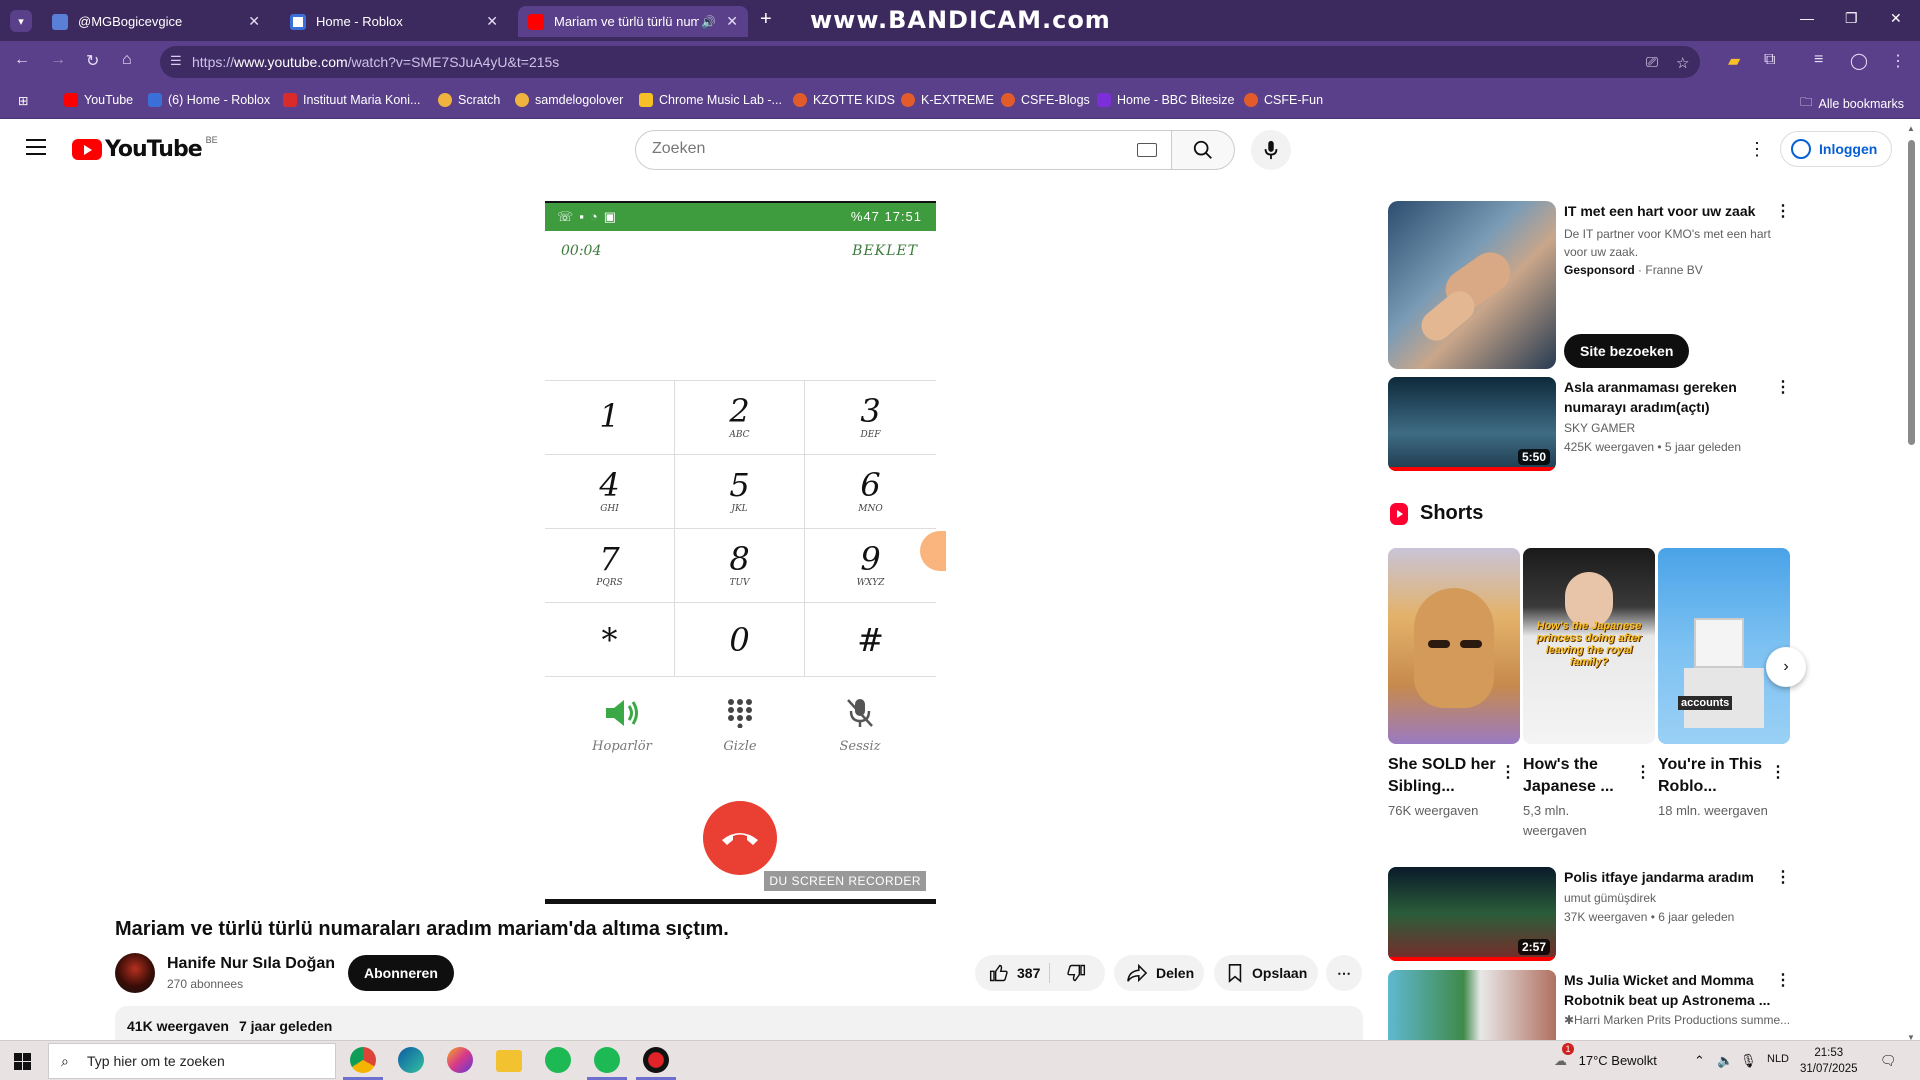 This screenshot has width=1920, height=1080. I want to click on file-explorer-icon, so click(509, 1061).